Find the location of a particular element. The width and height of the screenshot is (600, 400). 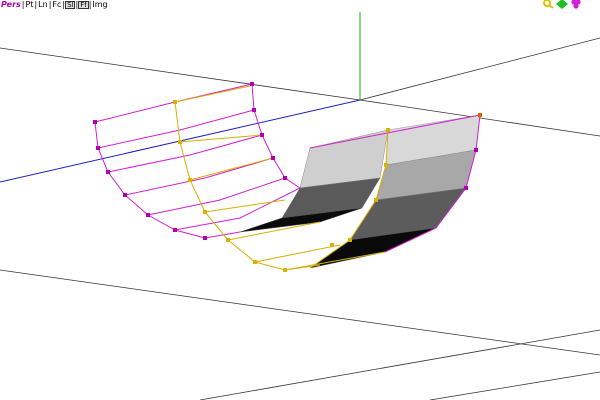

image-mode-button: Img is located at coordinates (99, 4).